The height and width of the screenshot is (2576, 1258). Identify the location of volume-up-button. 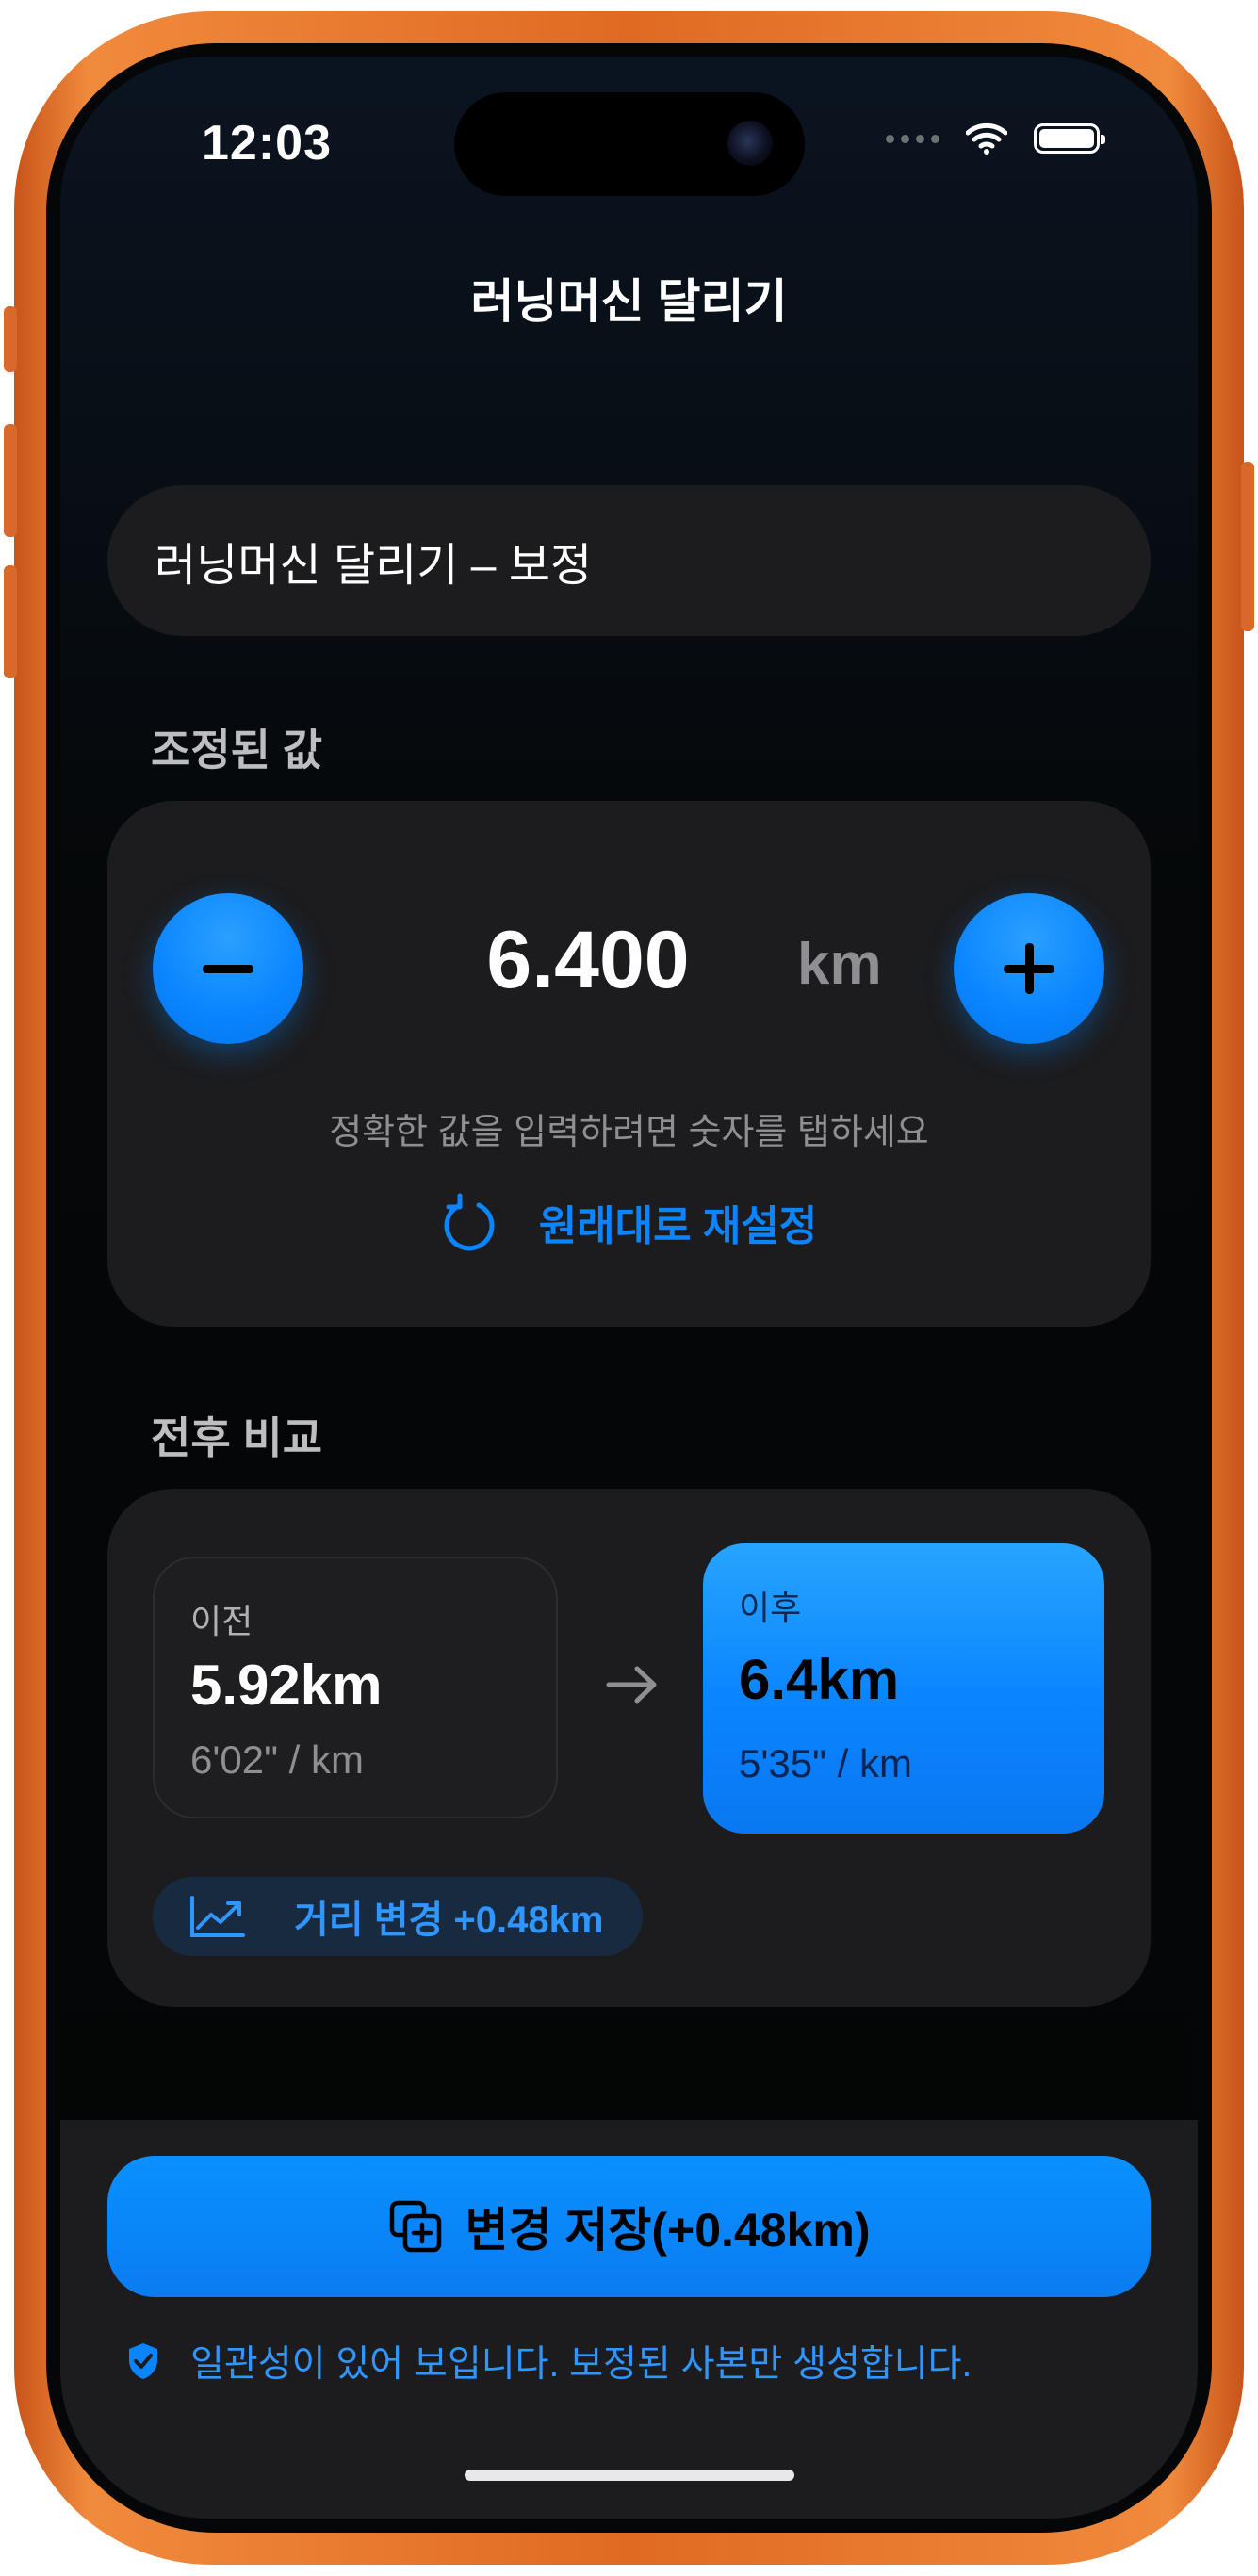
(10, 480).